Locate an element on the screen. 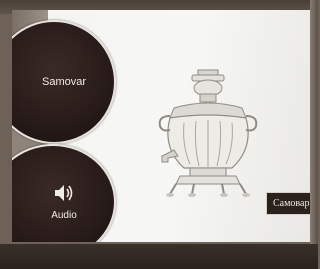 The height and width of the screenshot is (269, 320). russian-name-label: Самовар is located at coordinates (288, 203).